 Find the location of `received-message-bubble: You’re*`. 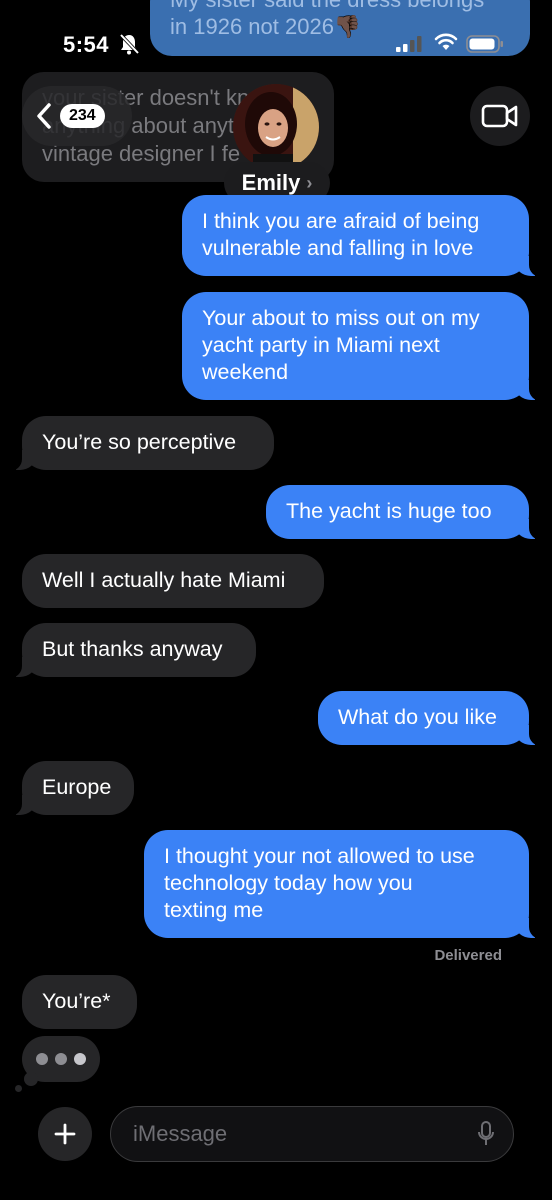

received-message-bubble: You’re* is located at coordinates (79, 1002).